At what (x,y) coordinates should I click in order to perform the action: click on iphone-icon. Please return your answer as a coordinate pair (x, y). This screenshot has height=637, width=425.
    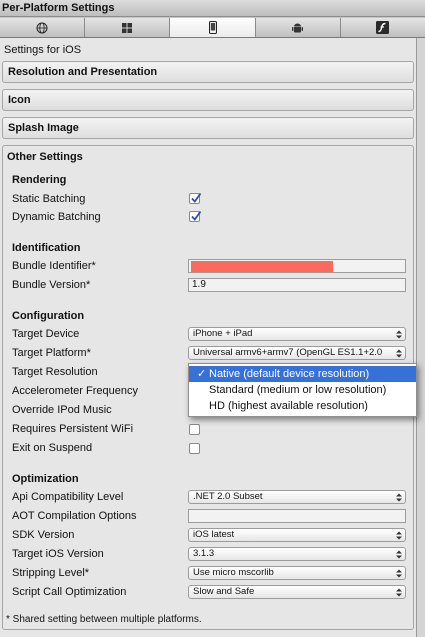
    Looking at the image, I should click on (212, 27).